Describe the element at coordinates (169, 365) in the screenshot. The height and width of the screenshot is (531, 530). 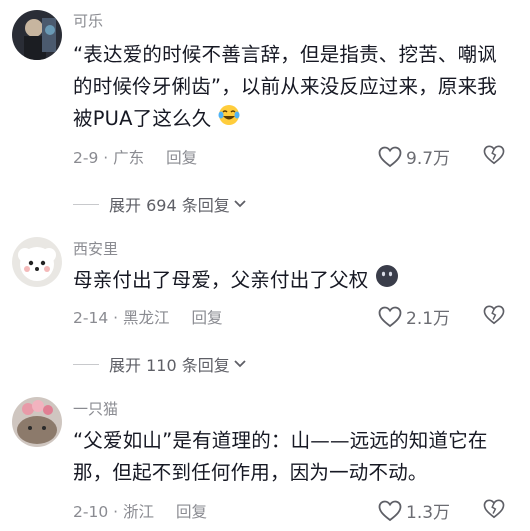
I see `expand-replies-label: 展开 110 条回复` at that location.